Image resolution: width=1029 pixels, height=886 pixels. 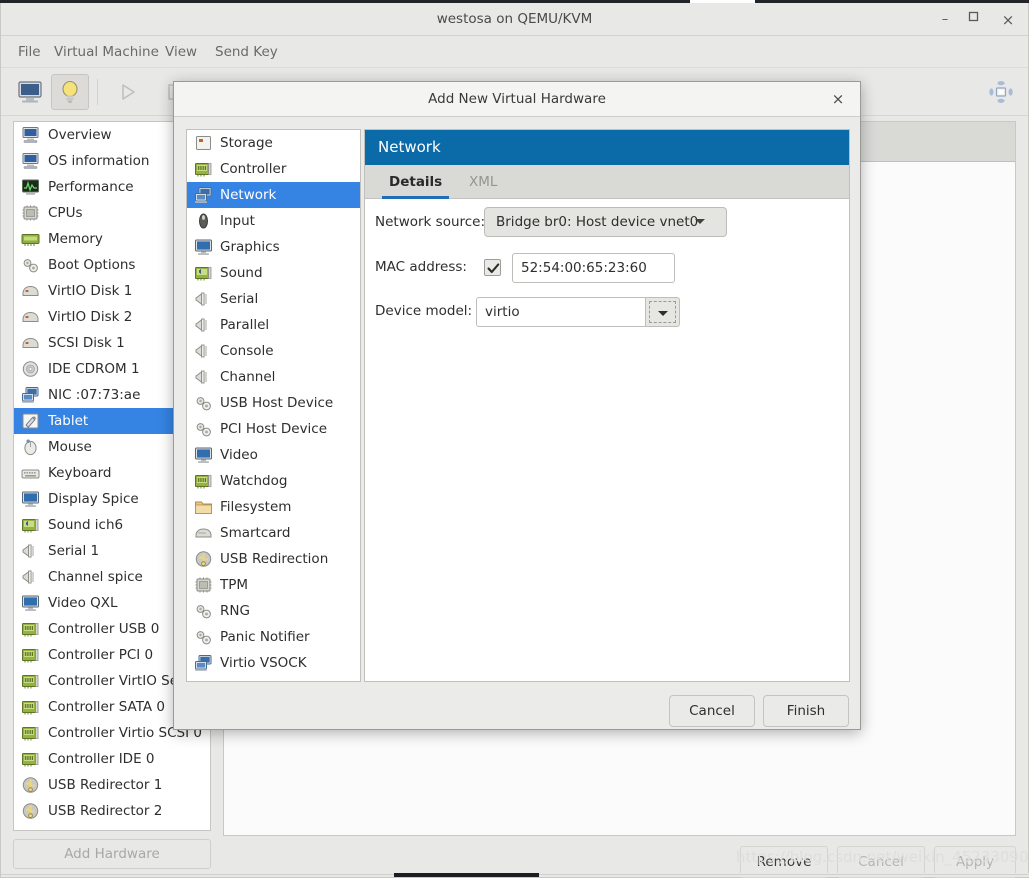 What do you see at coordinates (29, 52) in the screenshot?
I see `menu-file: File` at bounding box center [29, 52].